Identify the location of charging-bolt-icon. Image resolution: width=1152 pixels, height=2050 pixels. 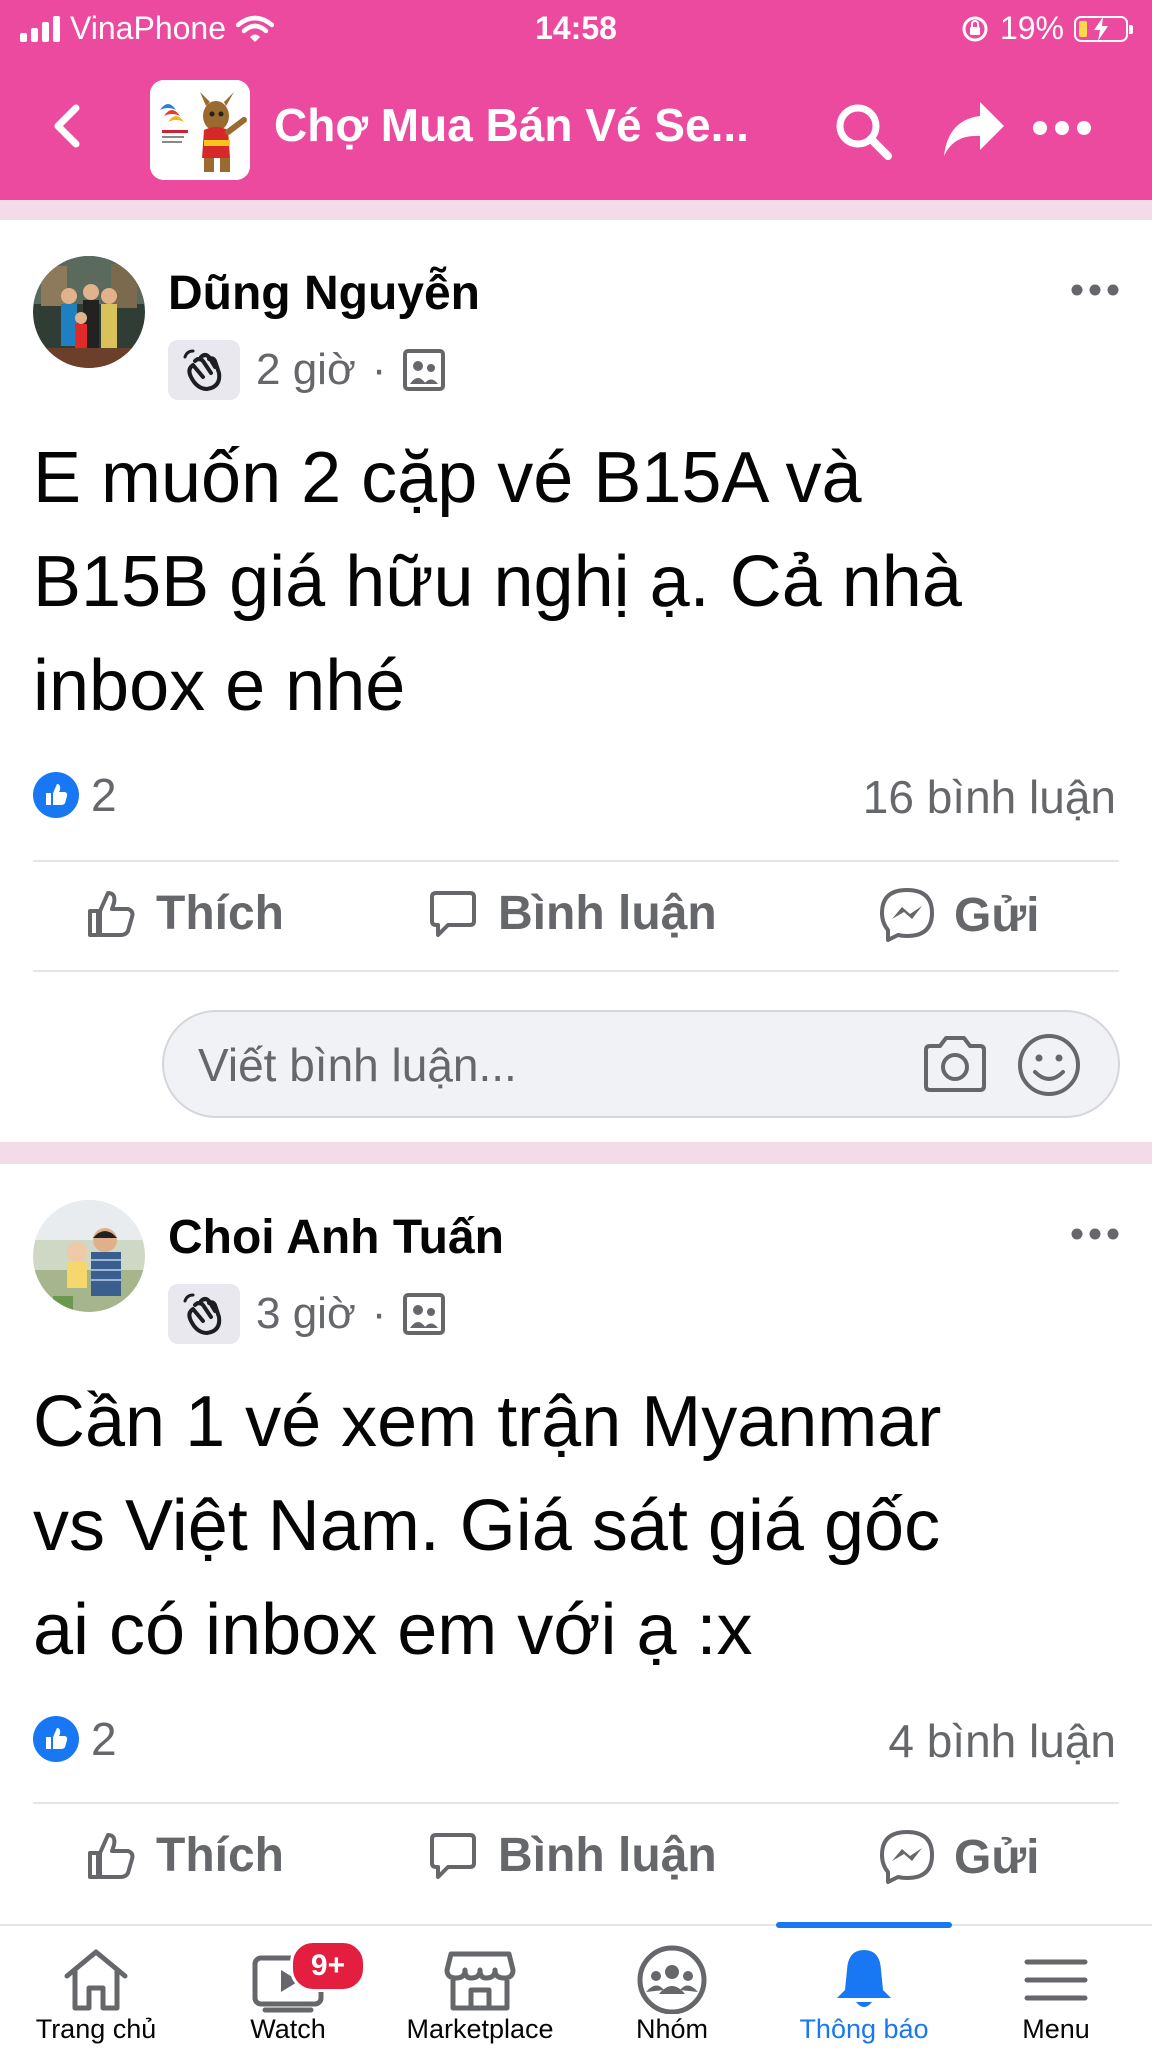
(1101, 28).